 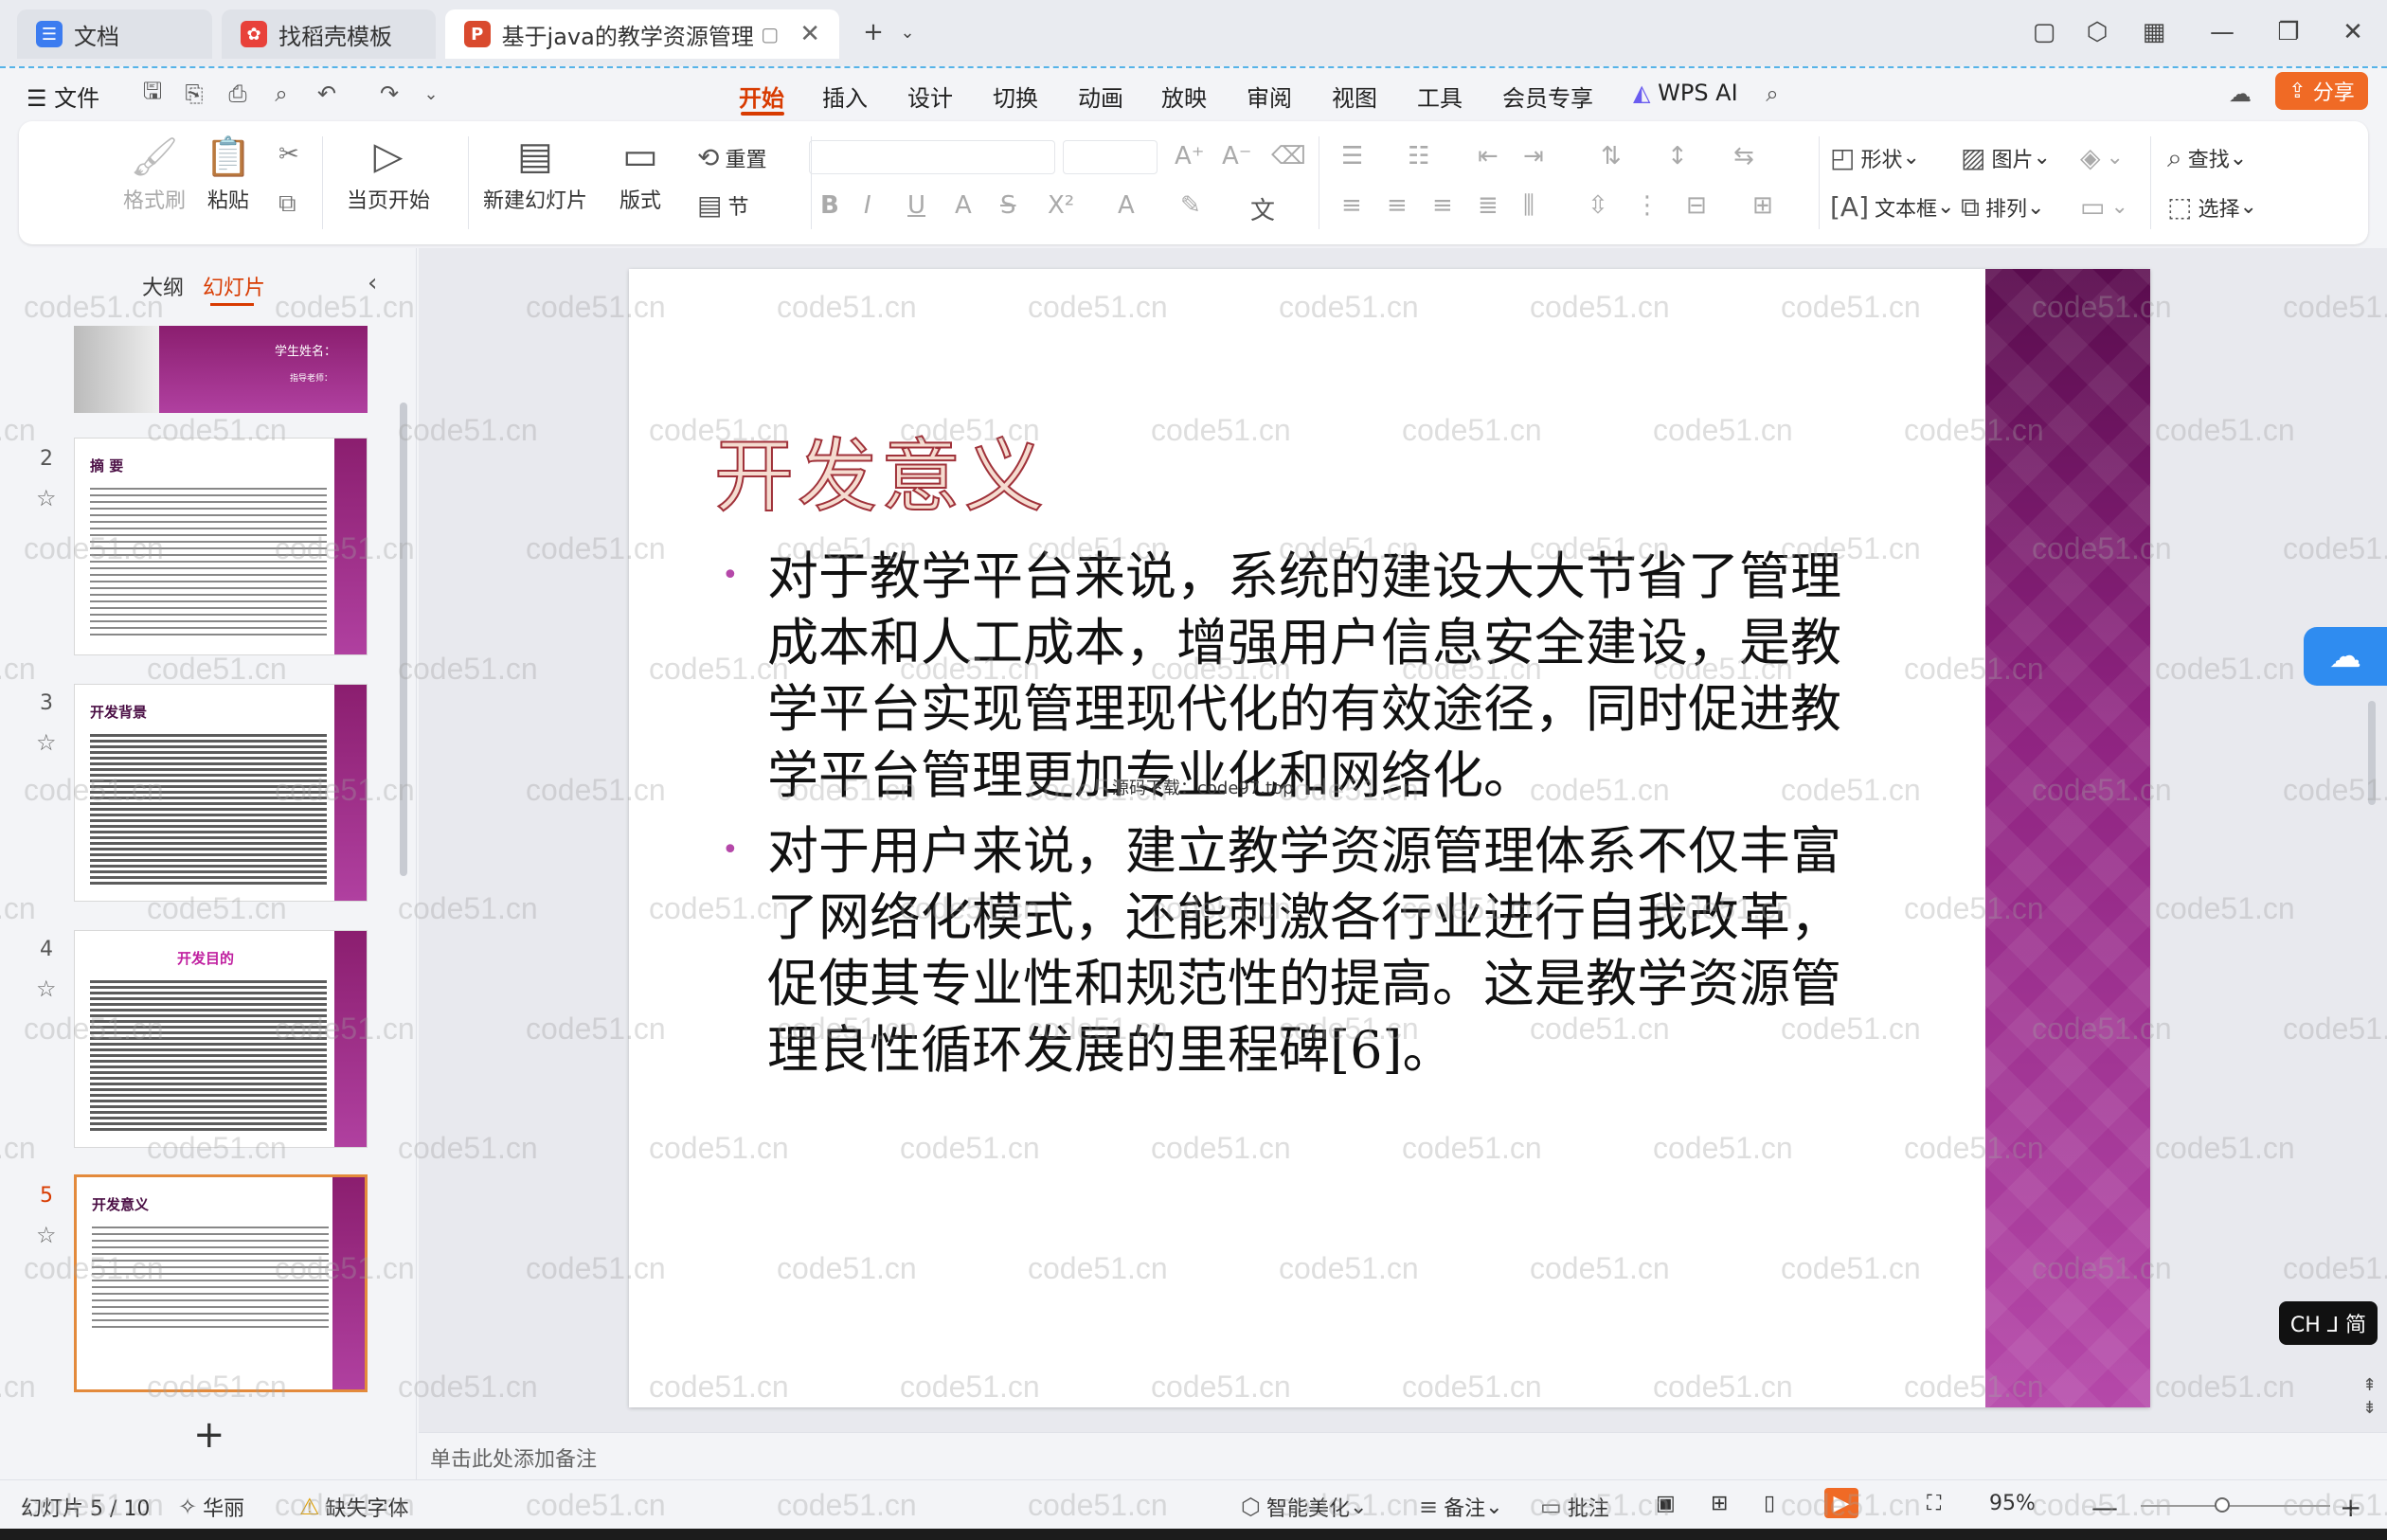 What do you see at coordinates (2321, 91) in the screenshot?
I see `share-button: ⇪ 分享` at bounding box center [2321, 91].